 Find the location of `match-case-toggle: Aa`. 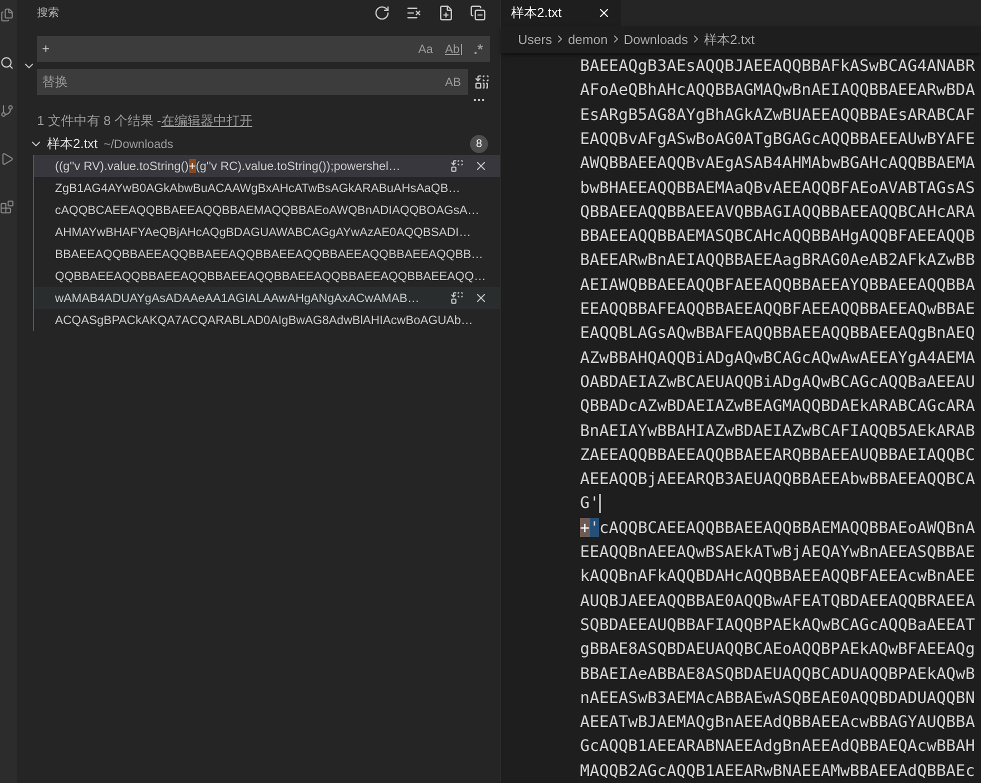

match-case-toggle: Aa is located at coordinates (425, 49).